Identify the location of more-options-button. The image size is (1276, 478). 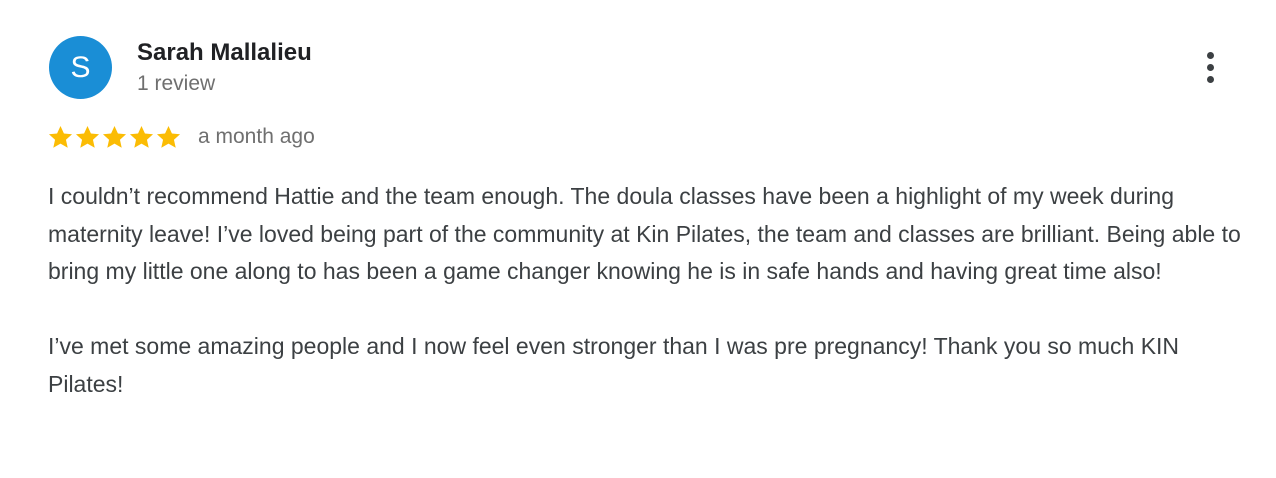
(1210, 67).